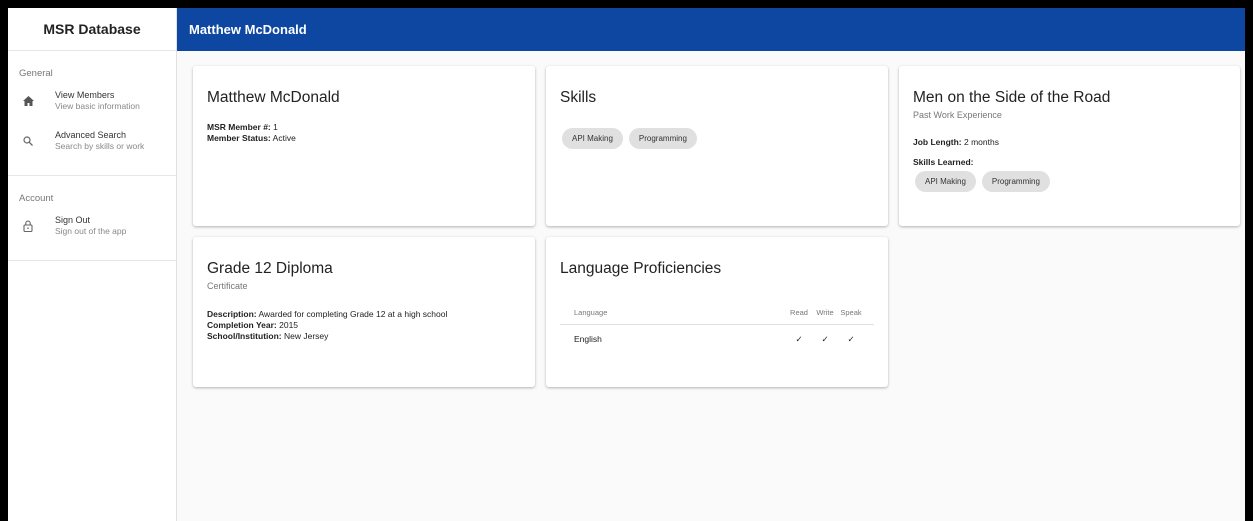 Image resolution: width=1253 pixels, height=521 pixels. I want to click on school-name: New Jersey, so click(306, 336).